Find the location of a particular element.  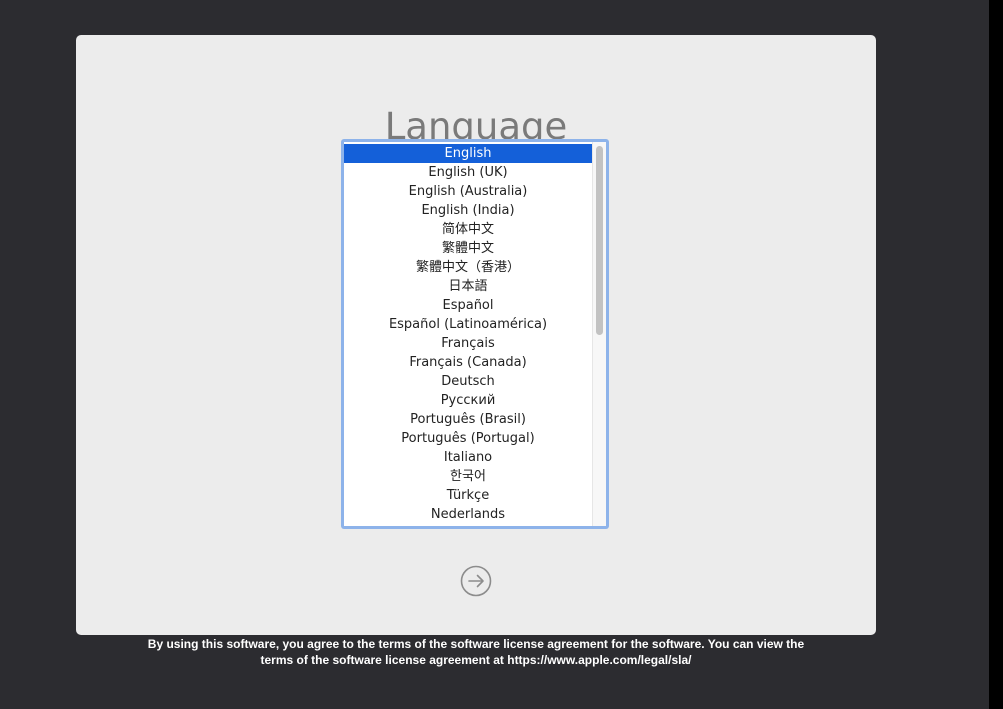

scrollbar-thumb is located at coordinates (599, 240).